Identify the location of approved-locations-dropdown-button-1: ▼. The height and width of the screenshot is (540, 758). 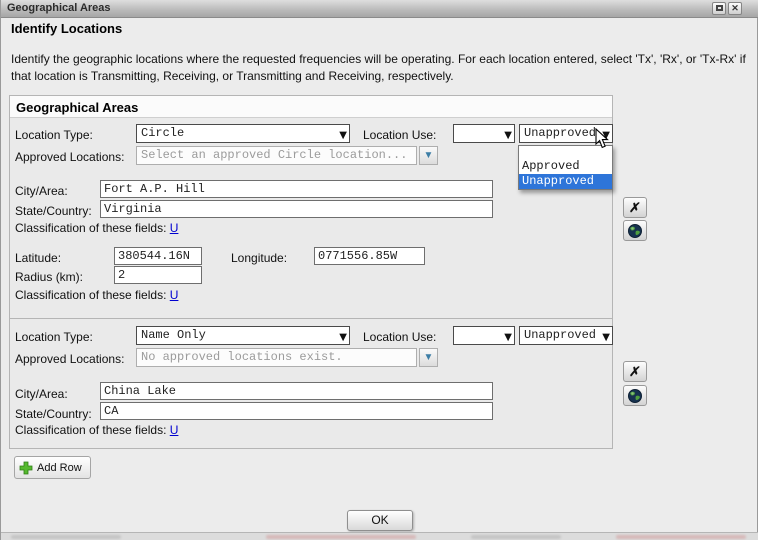
(428, 155).